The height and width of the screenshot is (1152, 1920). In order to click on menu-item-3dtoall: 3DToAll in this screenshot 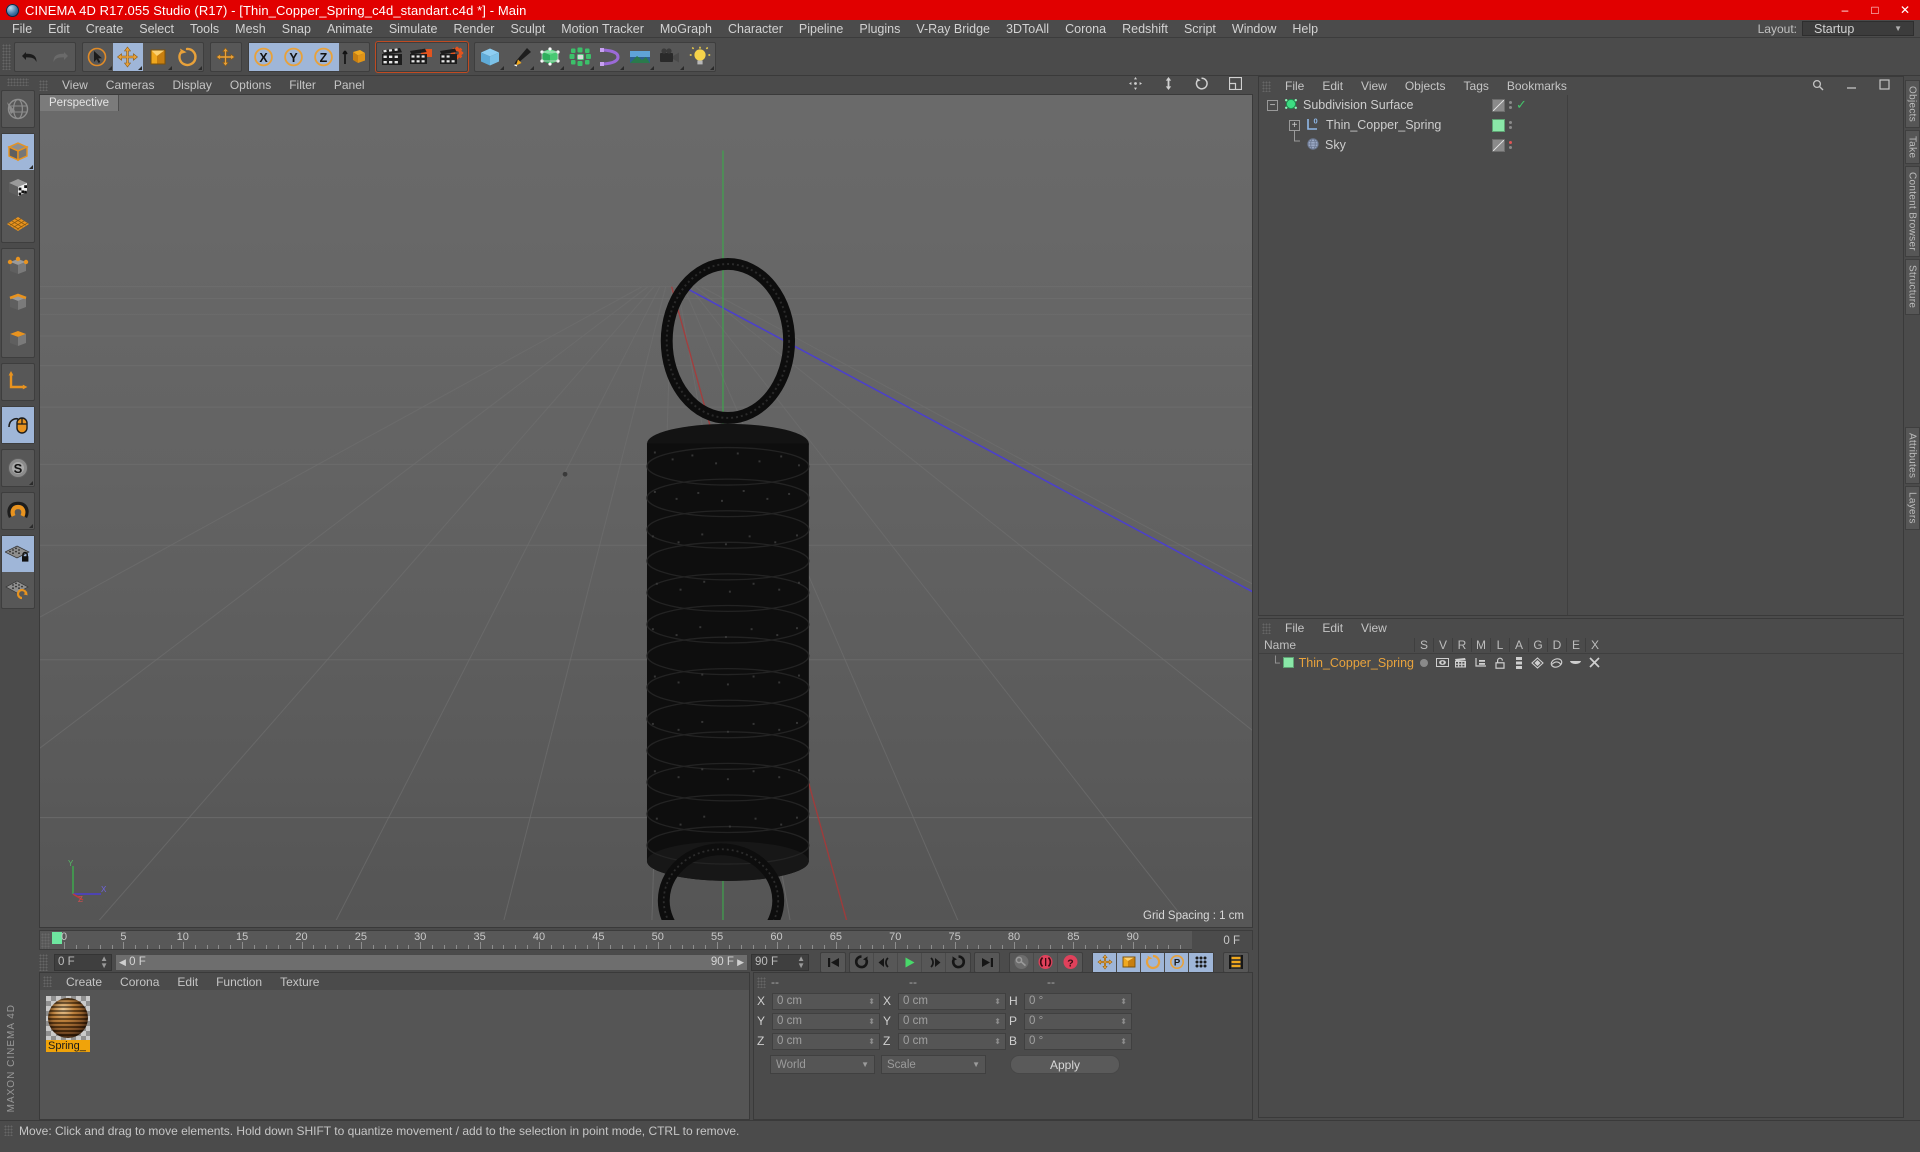, I will do `click(1027, 29)`.